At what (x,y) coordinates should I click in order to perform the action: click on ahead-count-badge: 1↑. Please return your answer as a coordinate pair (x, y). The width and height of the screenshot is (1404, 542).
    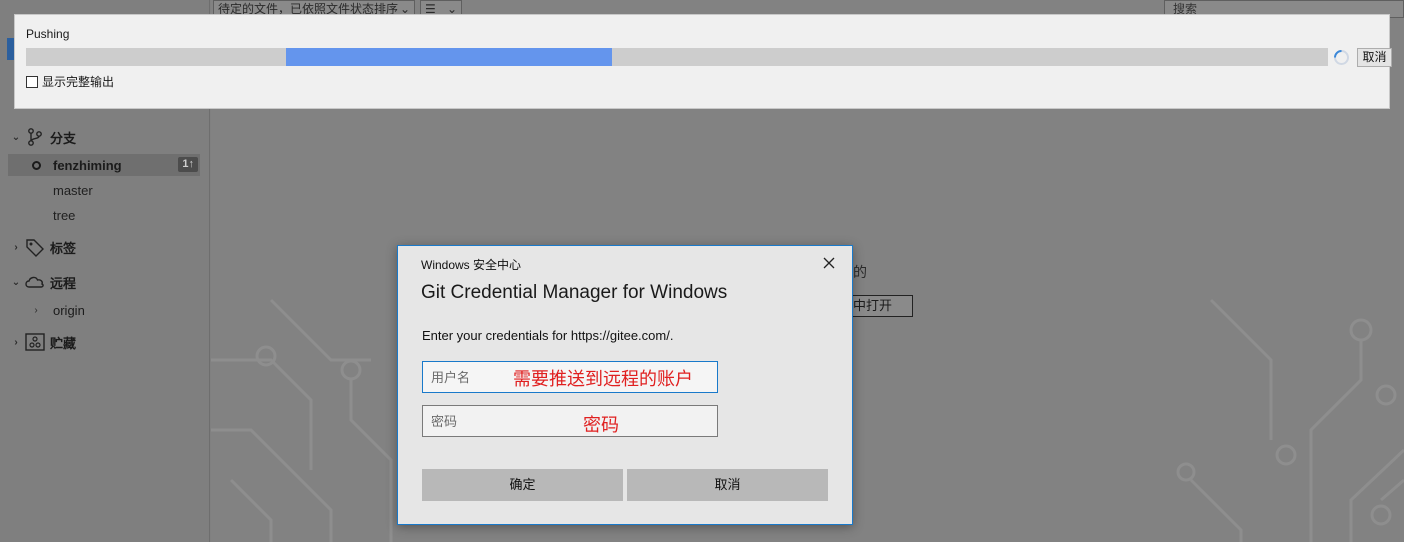
    Looking at the image, I should click on (188, 164).